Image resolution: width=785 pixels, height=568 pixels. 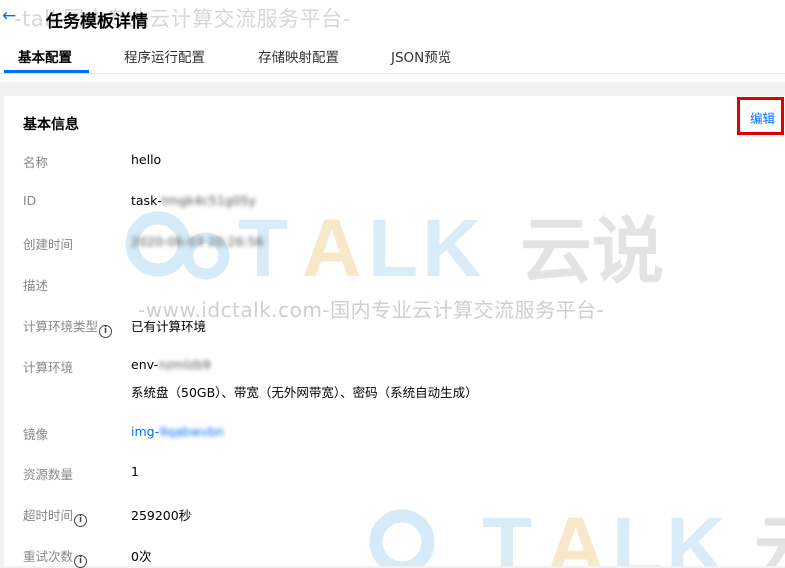 I want to click on id-label: ID, so click(x=30, y=200).